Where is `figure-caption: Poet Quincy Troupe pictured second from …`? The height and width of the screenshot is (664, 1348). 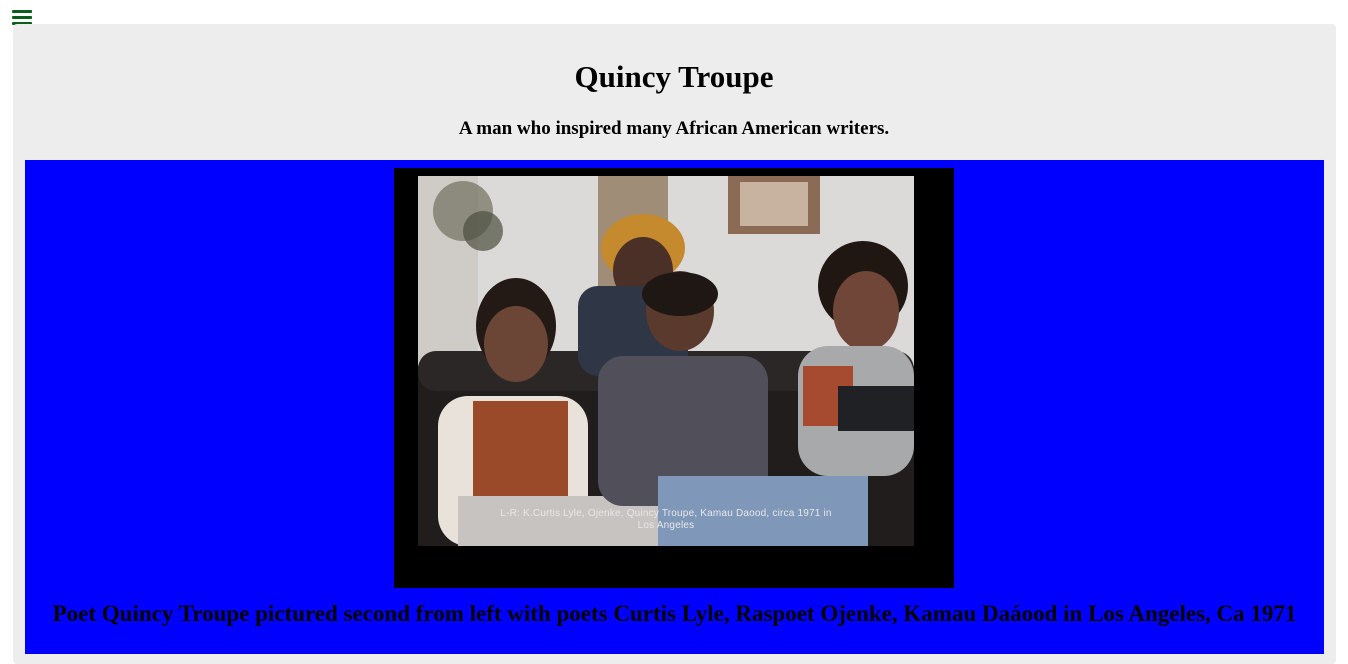 figure-caption: Poet Quincy Troupe pictured second from … is located at coordinates (674, 613).